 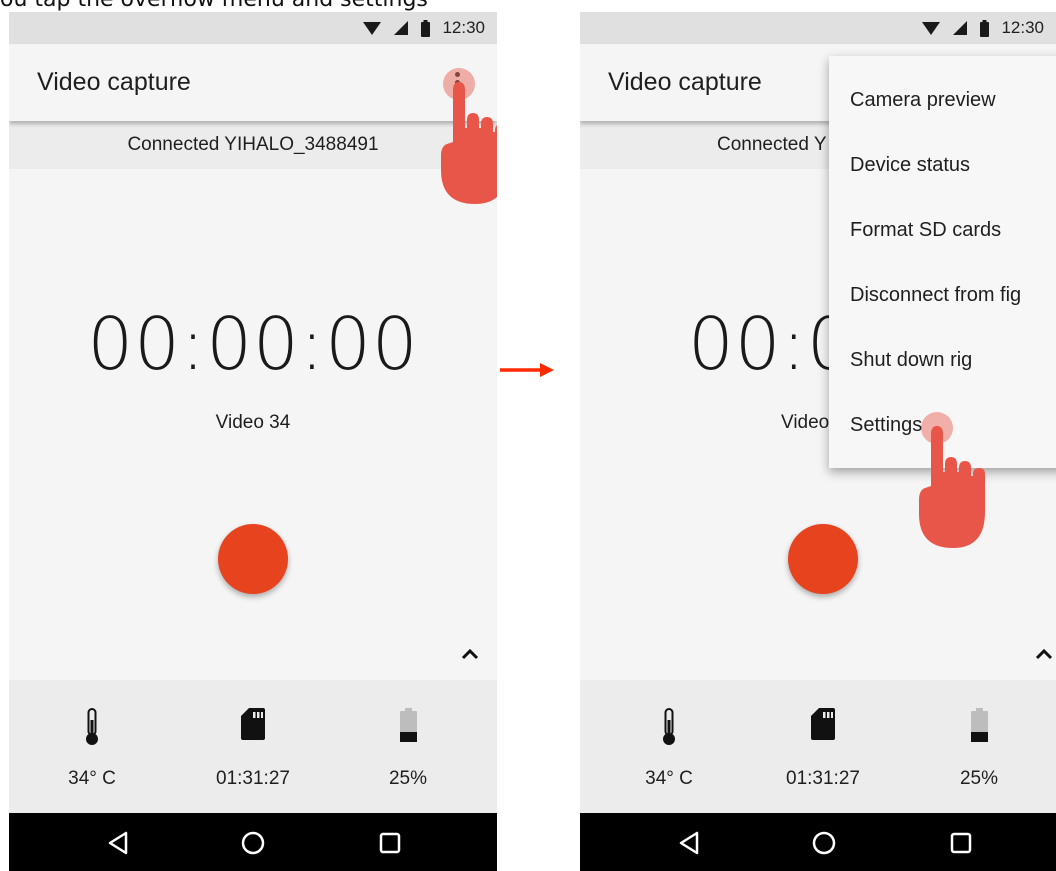 What do you see at coordinates (886, 425) in the screenshot?
I see `menu-item-settings: Settings` at bounding box center [886, 425].